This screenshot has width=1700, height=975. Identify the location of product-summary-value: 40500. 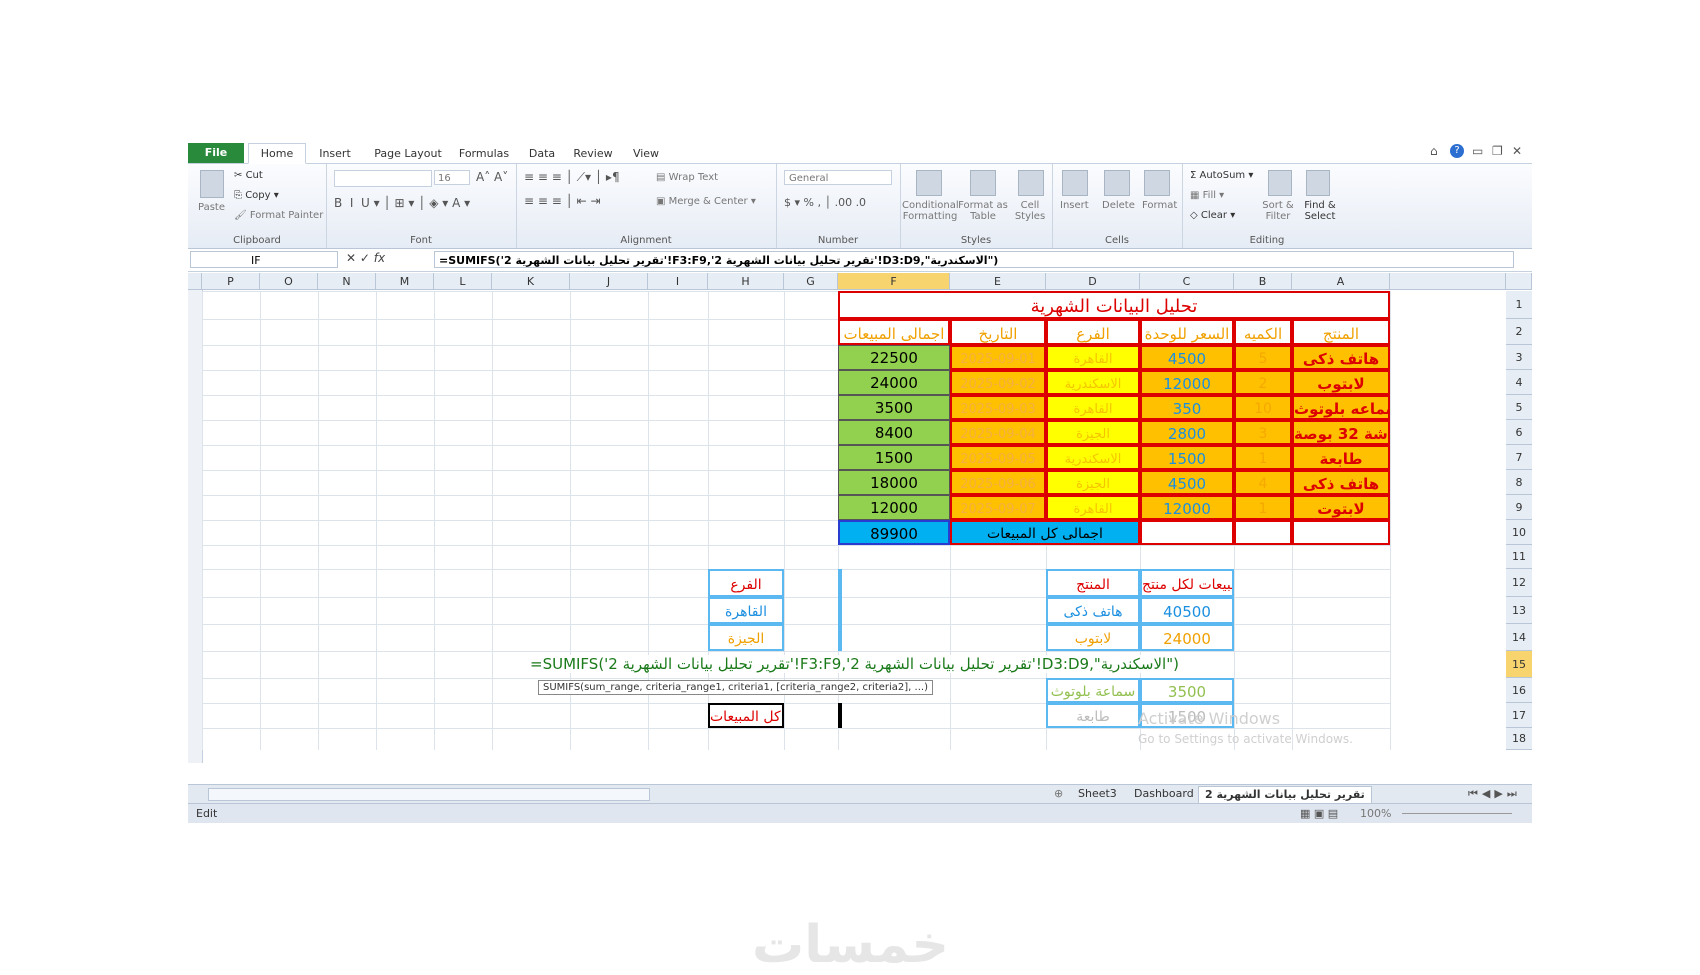
(1187, 610).